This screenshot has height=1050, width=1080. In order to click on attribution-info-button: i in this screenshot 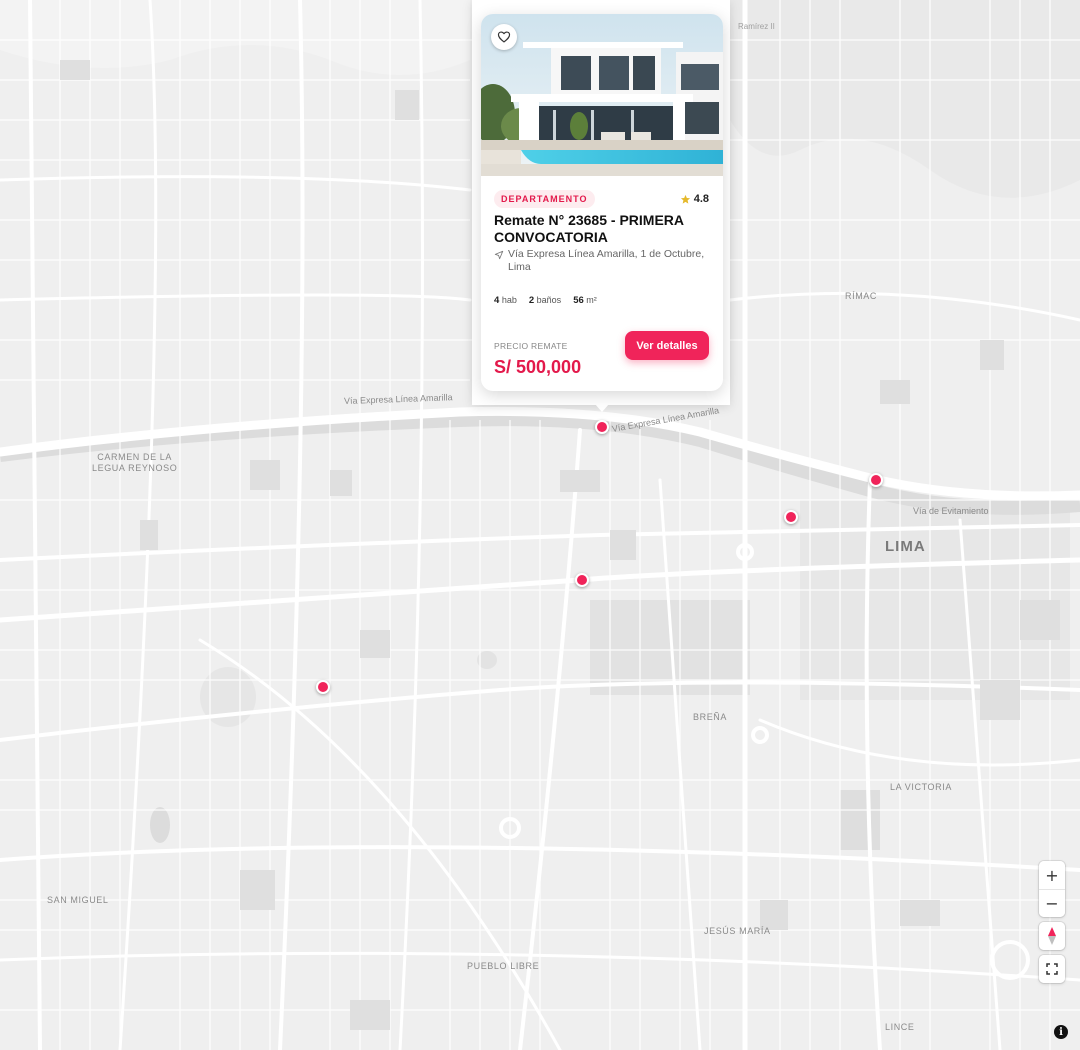, I will do `click(1061, 1032)`.